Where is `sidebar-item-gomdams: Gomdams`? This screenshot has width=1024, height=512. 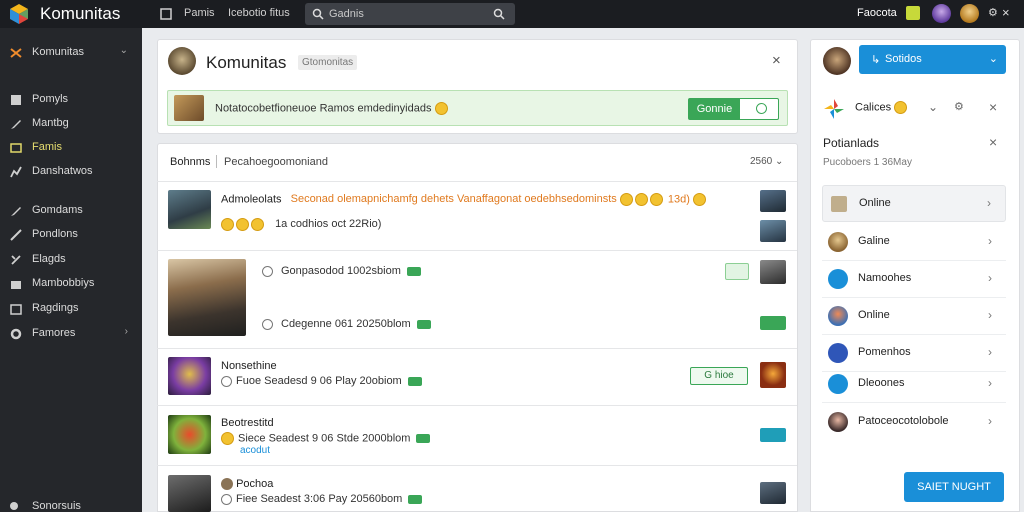
sidebar-item-gomdams: Gomdams is located at coordinates (71, 211).